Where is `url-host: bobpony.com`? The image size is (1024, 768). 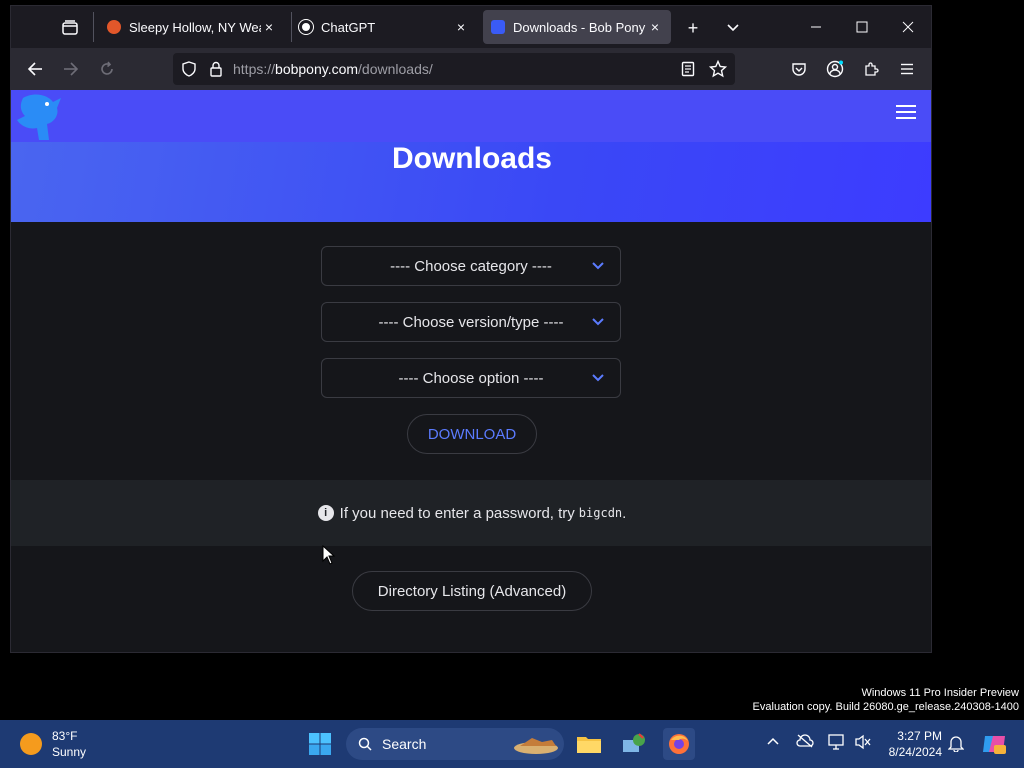
url-host: bobpony.com is located at coordinates (317, 69).